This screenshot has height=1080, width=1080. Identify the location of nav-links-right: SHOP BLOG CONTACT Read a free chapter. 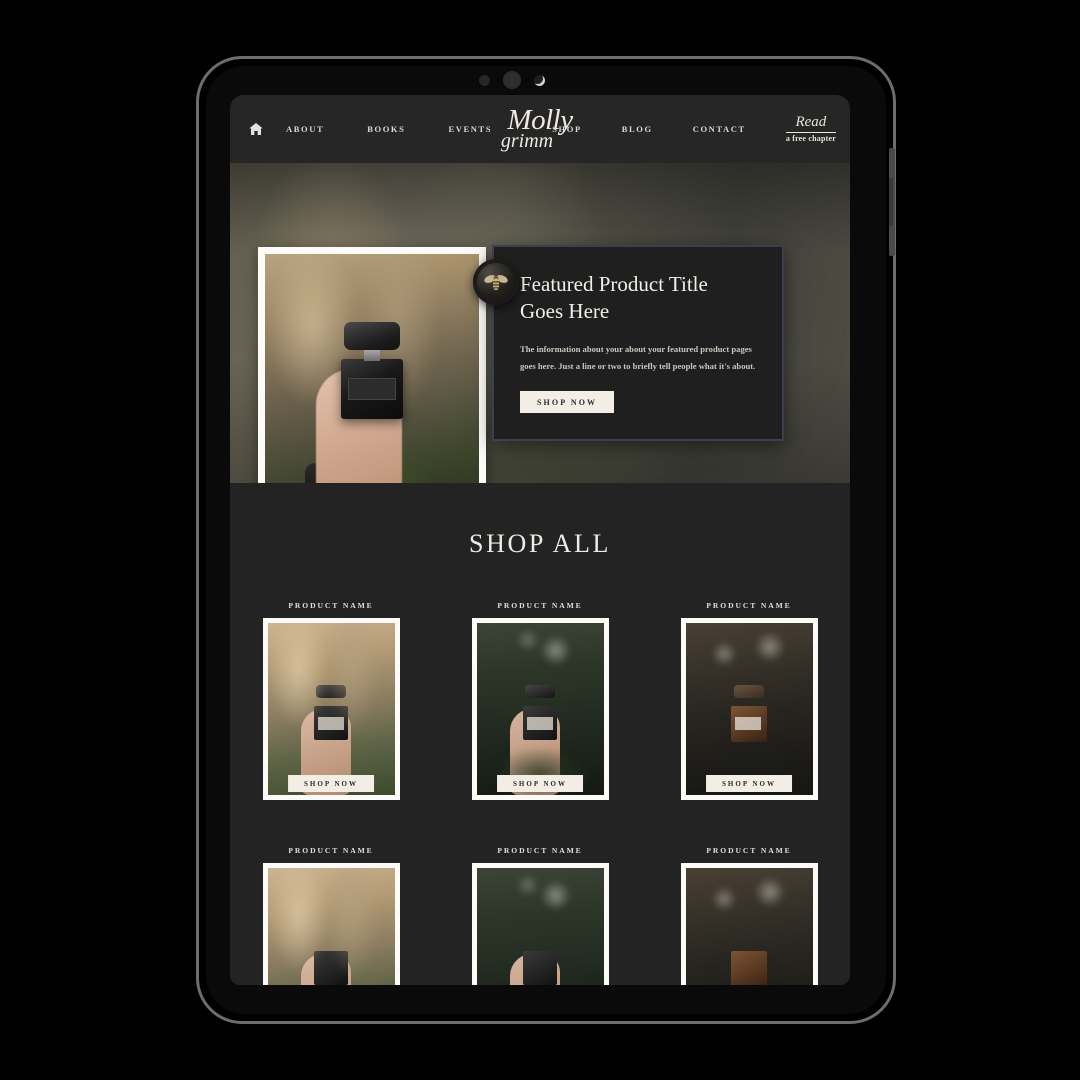
(694, 128).